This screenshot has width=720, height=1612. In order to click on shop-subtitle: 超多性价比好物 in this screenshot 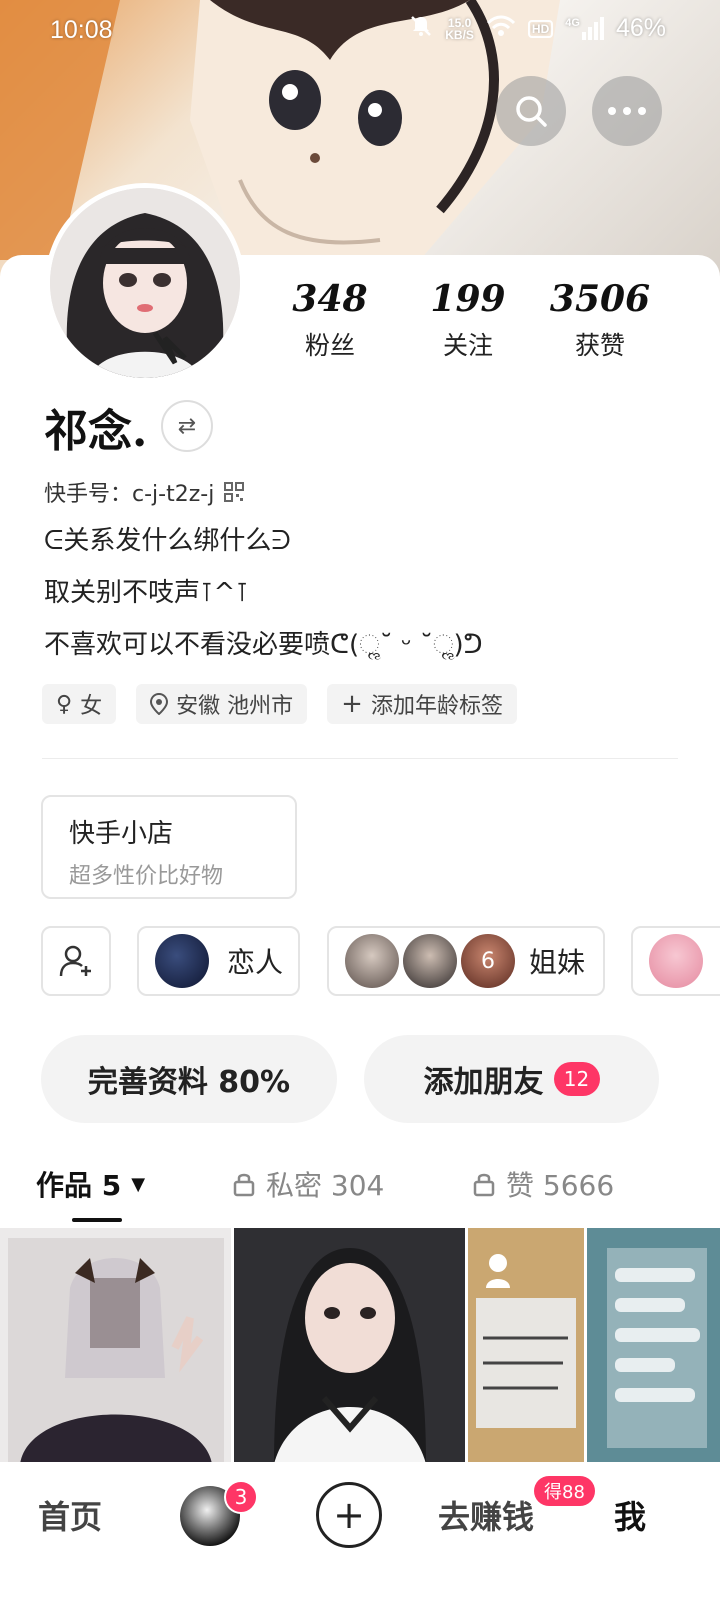, I will do `click(146, 876)`.